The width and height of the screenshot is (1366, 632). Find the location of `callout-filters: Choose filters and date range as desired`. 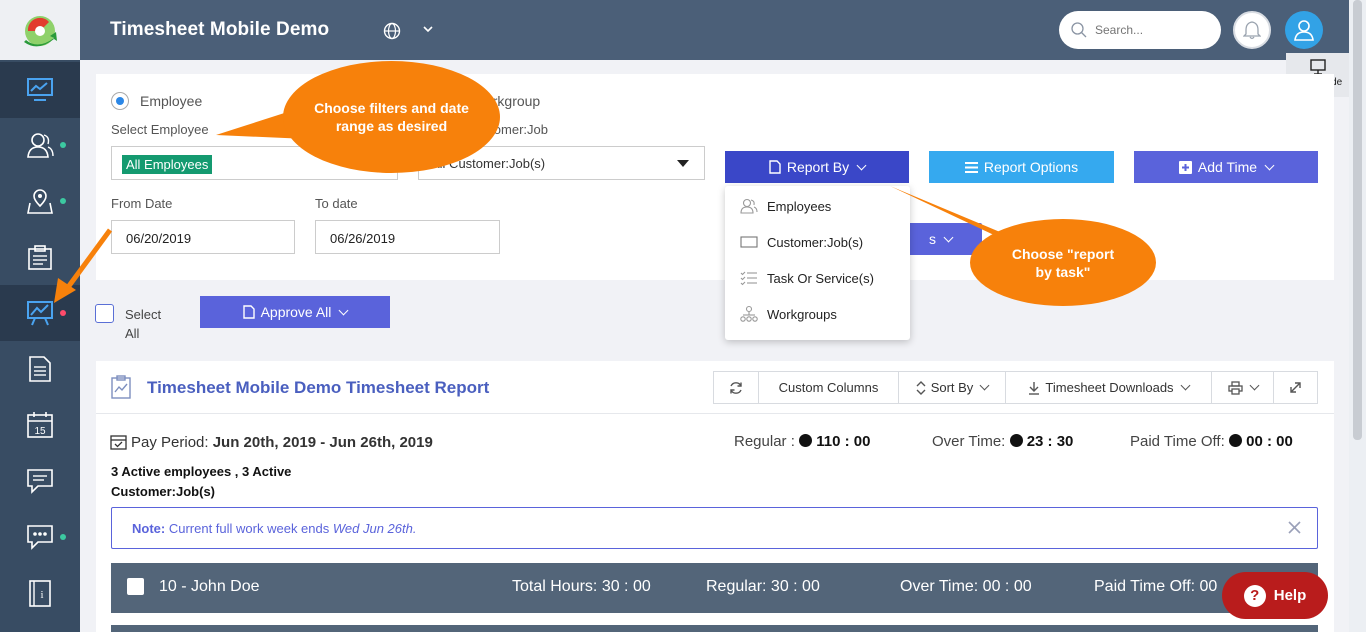

callout-filters: Choose filters and date range as desired is located at coordinates (391, 117).